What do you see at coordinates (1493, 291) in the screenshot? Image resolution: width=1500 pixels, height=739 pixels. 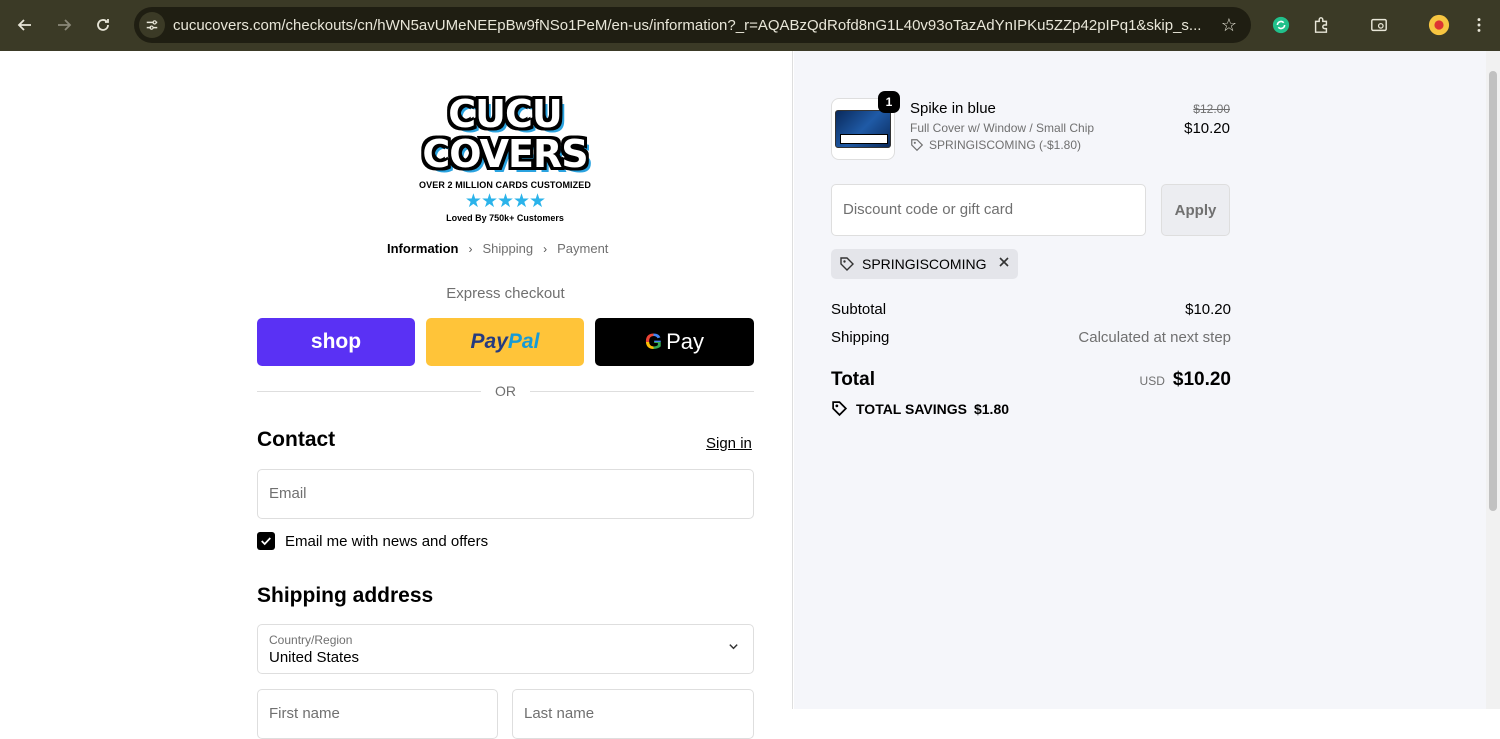 I see `scrollbar-thumb` at bounding box center [1493, 291].